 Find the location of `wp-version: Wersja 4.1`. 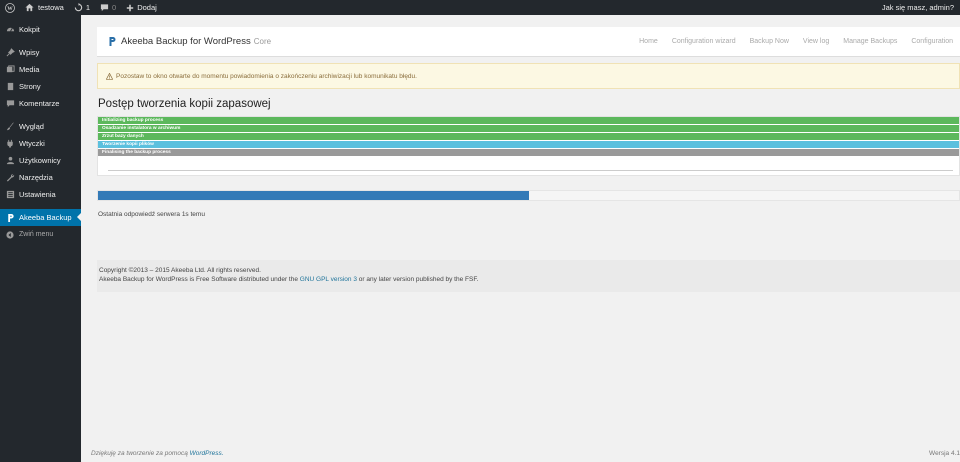

wp-version: Wersja 4.1 is located at coordinates (944, 453).